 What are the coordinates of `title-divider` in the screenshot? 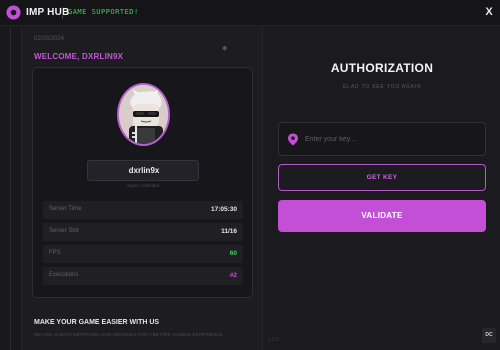 It's located at (62, 13).